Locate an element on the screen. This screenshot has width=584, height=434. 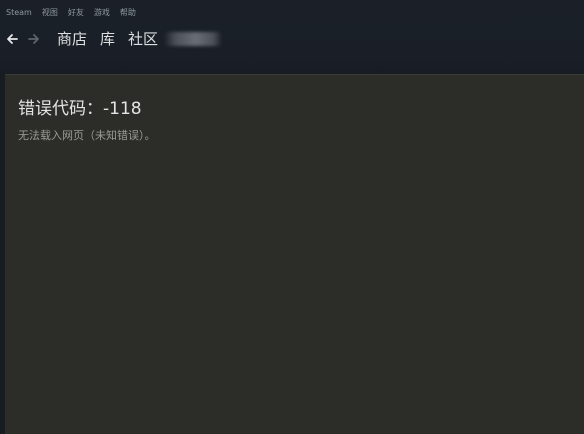
error-title: 错误代码：-118 is located at coordinates (80, 109).